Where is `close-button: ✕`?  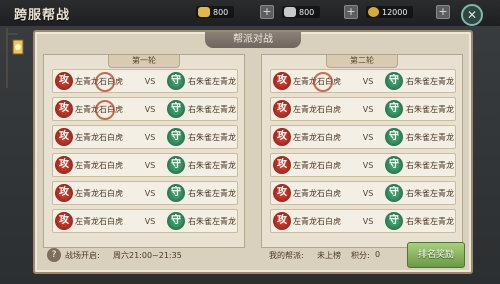 close-button: ✕ is located at coordinates (472, 15).